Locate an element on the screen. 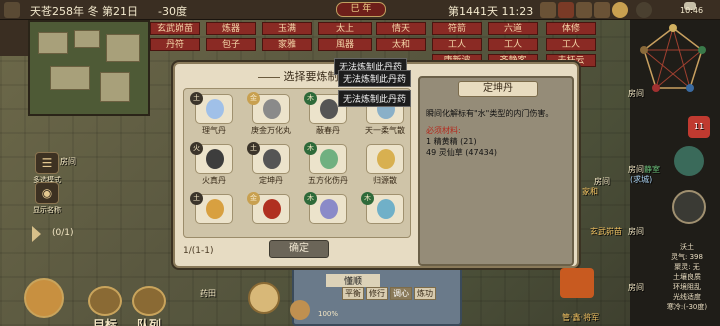 This screenshot has height=326, width=720. status-text: 懂顺 is located at coordinates (353, 280).